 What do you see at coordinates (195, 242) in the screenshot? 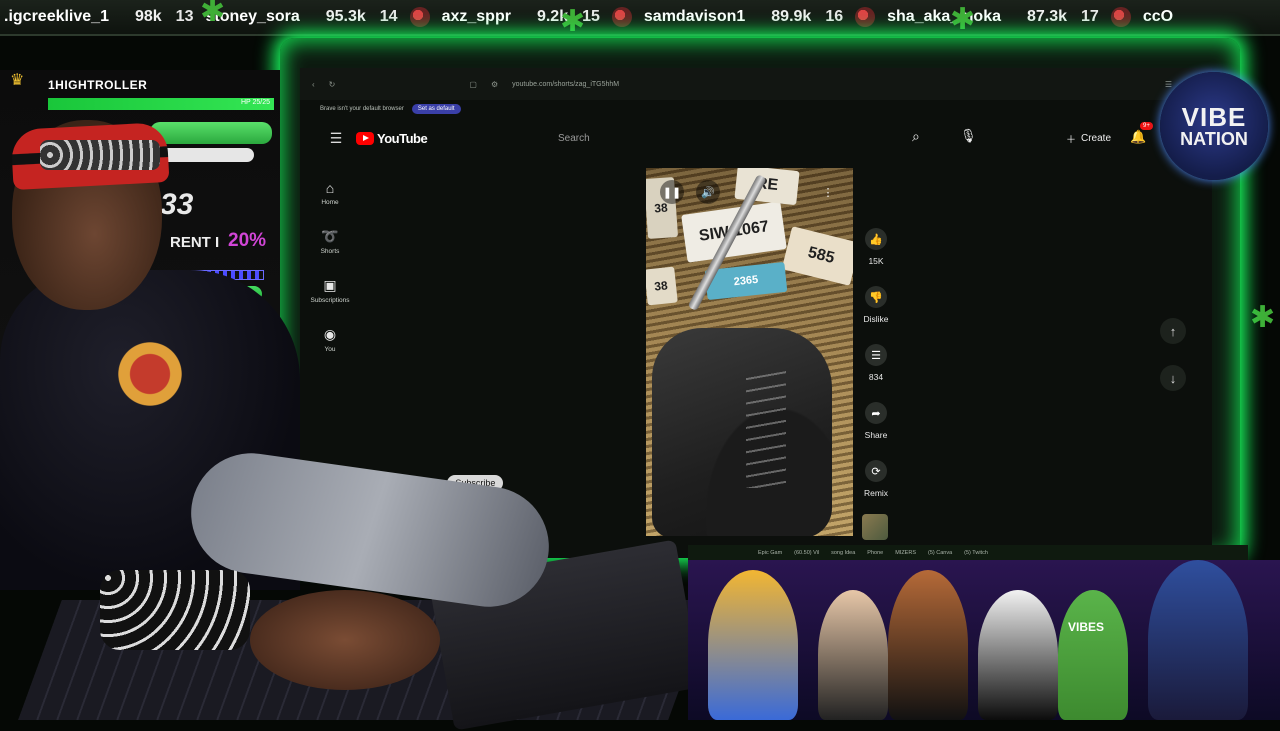
I see `rent-label: RENT I` at bounding box center [195, 242].